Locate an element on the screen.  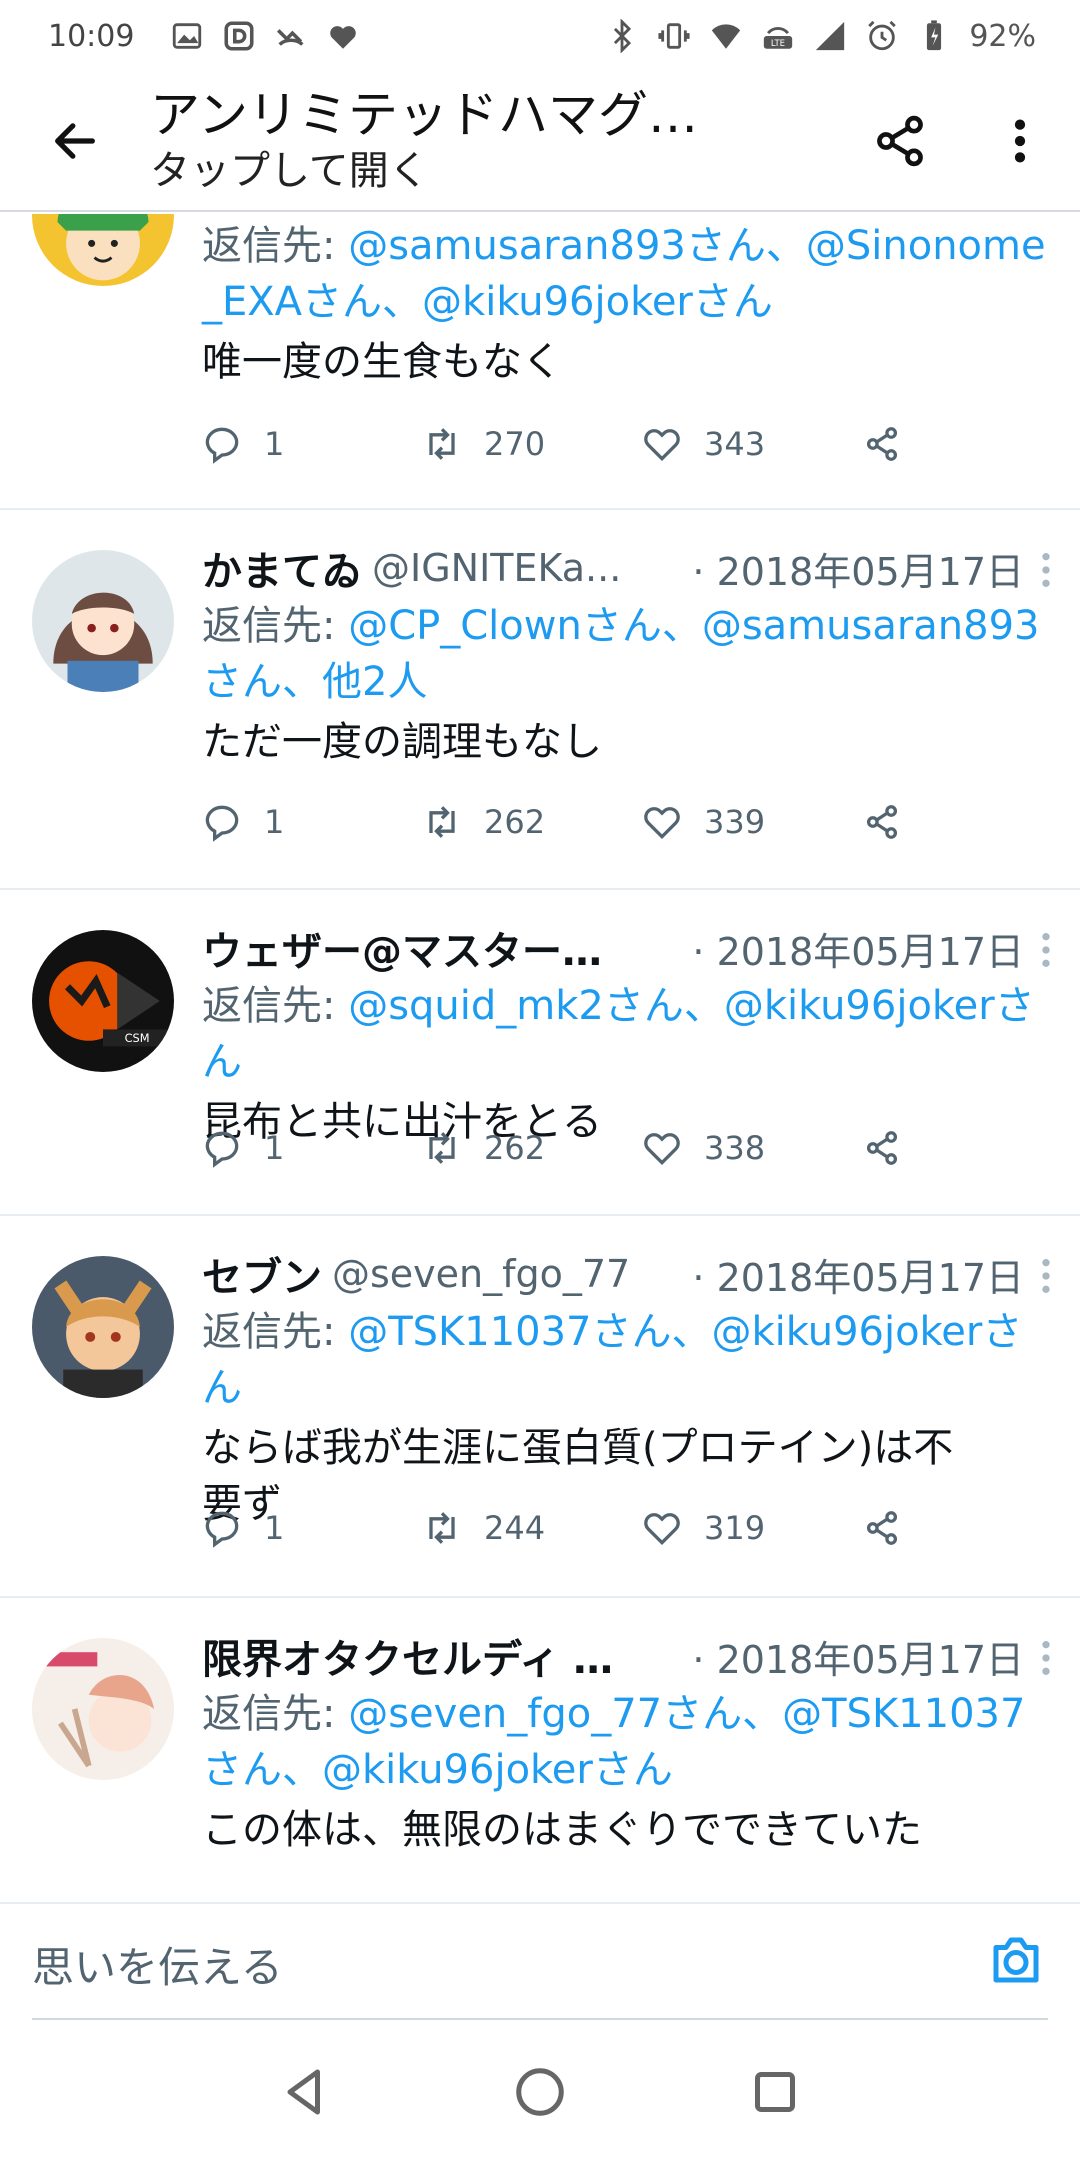
like-count: 338 is located at coordinates (735, 1148).